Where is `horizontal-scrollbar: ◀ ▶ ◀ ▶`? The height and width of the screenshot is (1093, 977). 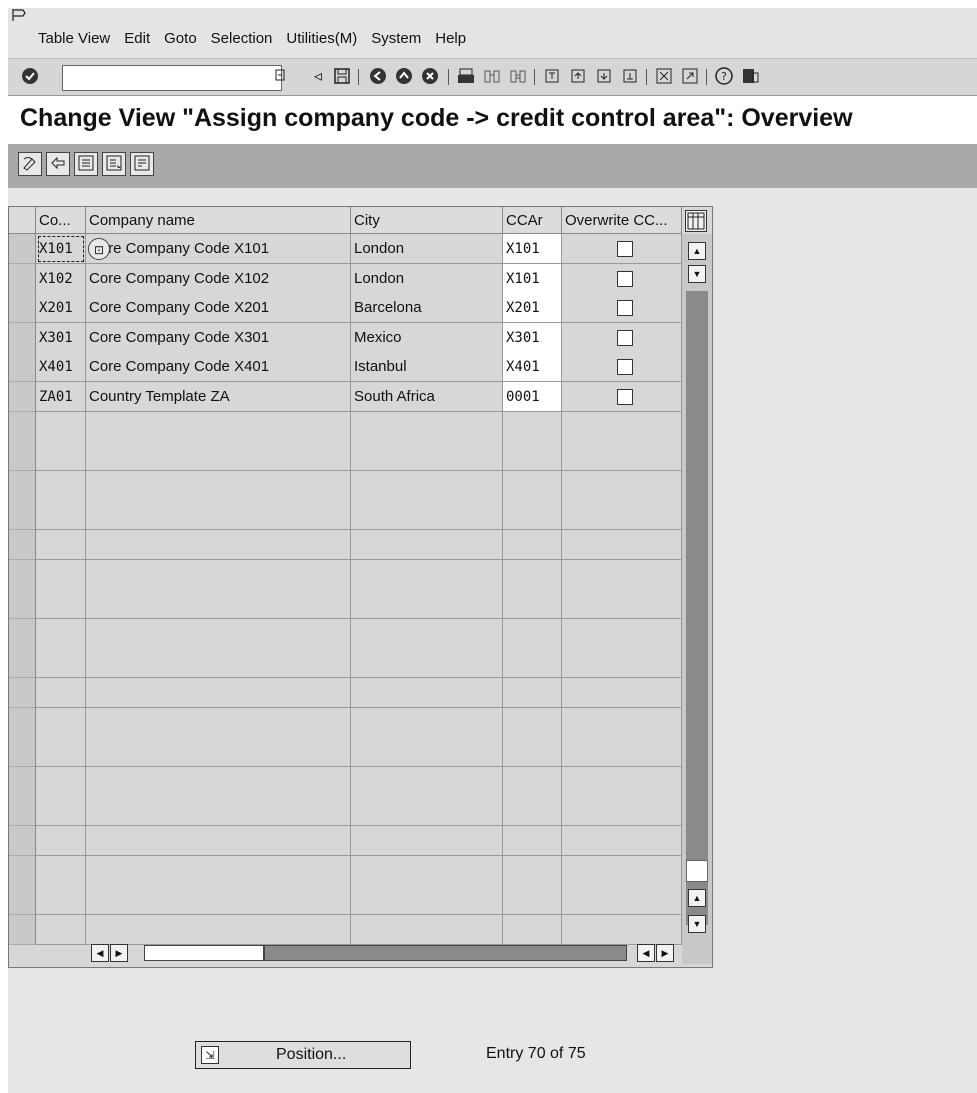 horizontal-scrollbar: ◀ ▶ ◀ ▶ is located at coordinates (382, 953).